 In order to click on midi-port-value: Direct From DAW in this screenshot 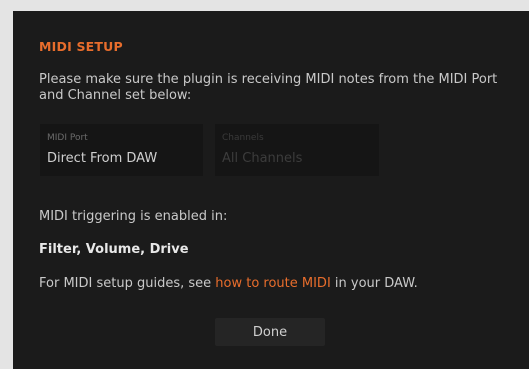, I will do `click(102, 158)`.